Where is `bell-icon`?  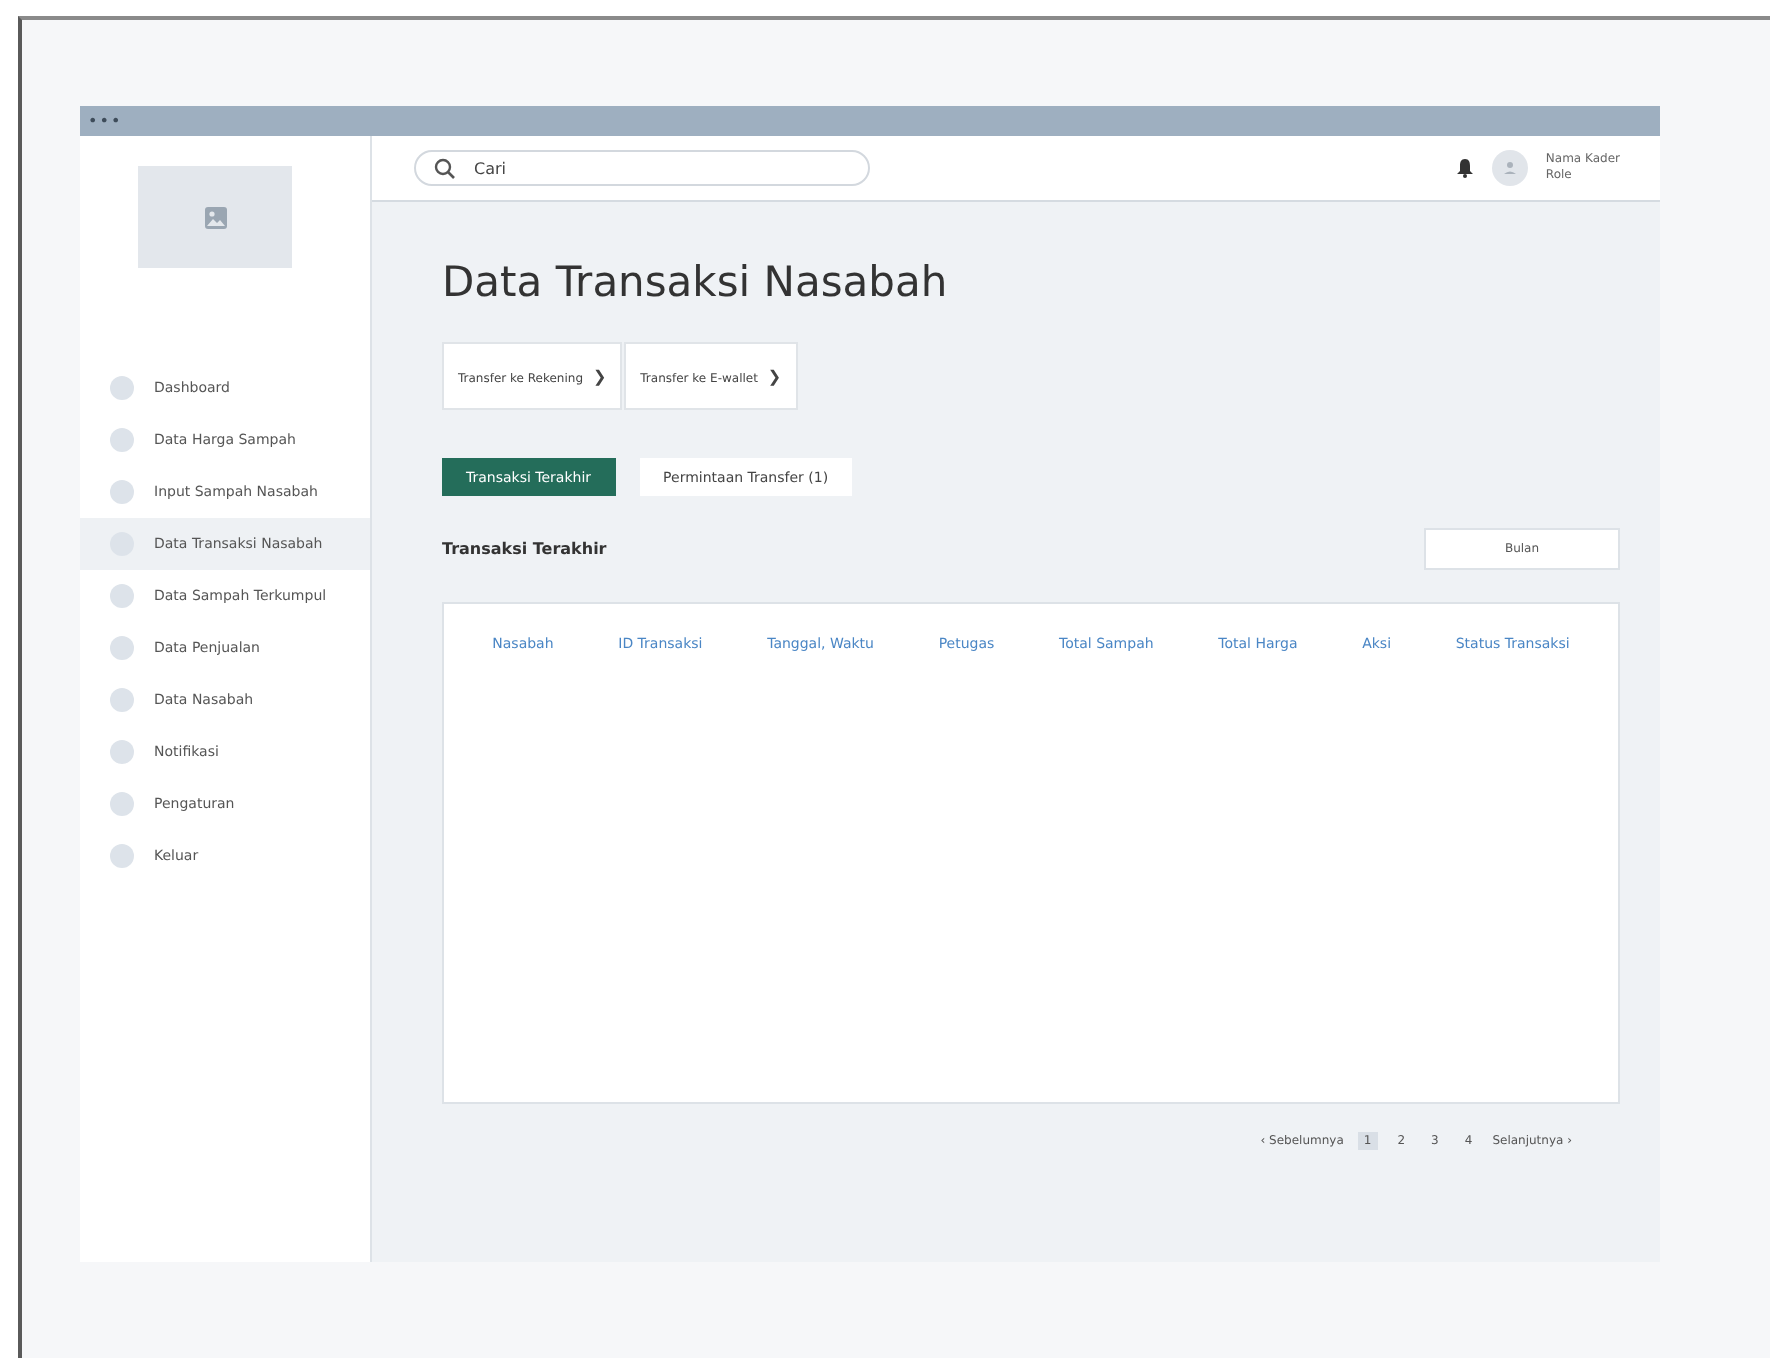
bell-icon is located at coordinates (1464, 168).